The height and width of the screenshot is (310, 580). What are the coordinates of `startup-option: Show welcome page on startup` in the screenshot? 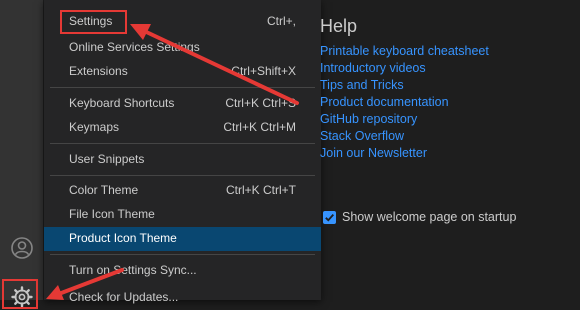 It's located at (419, 217).